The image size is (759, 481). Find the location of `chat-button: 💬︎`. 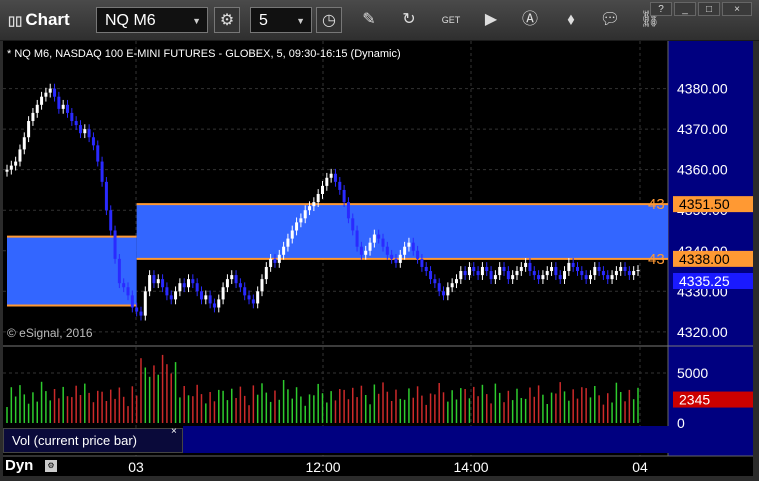

chat-button: 💬︎ is located at coordinates (610, 20).